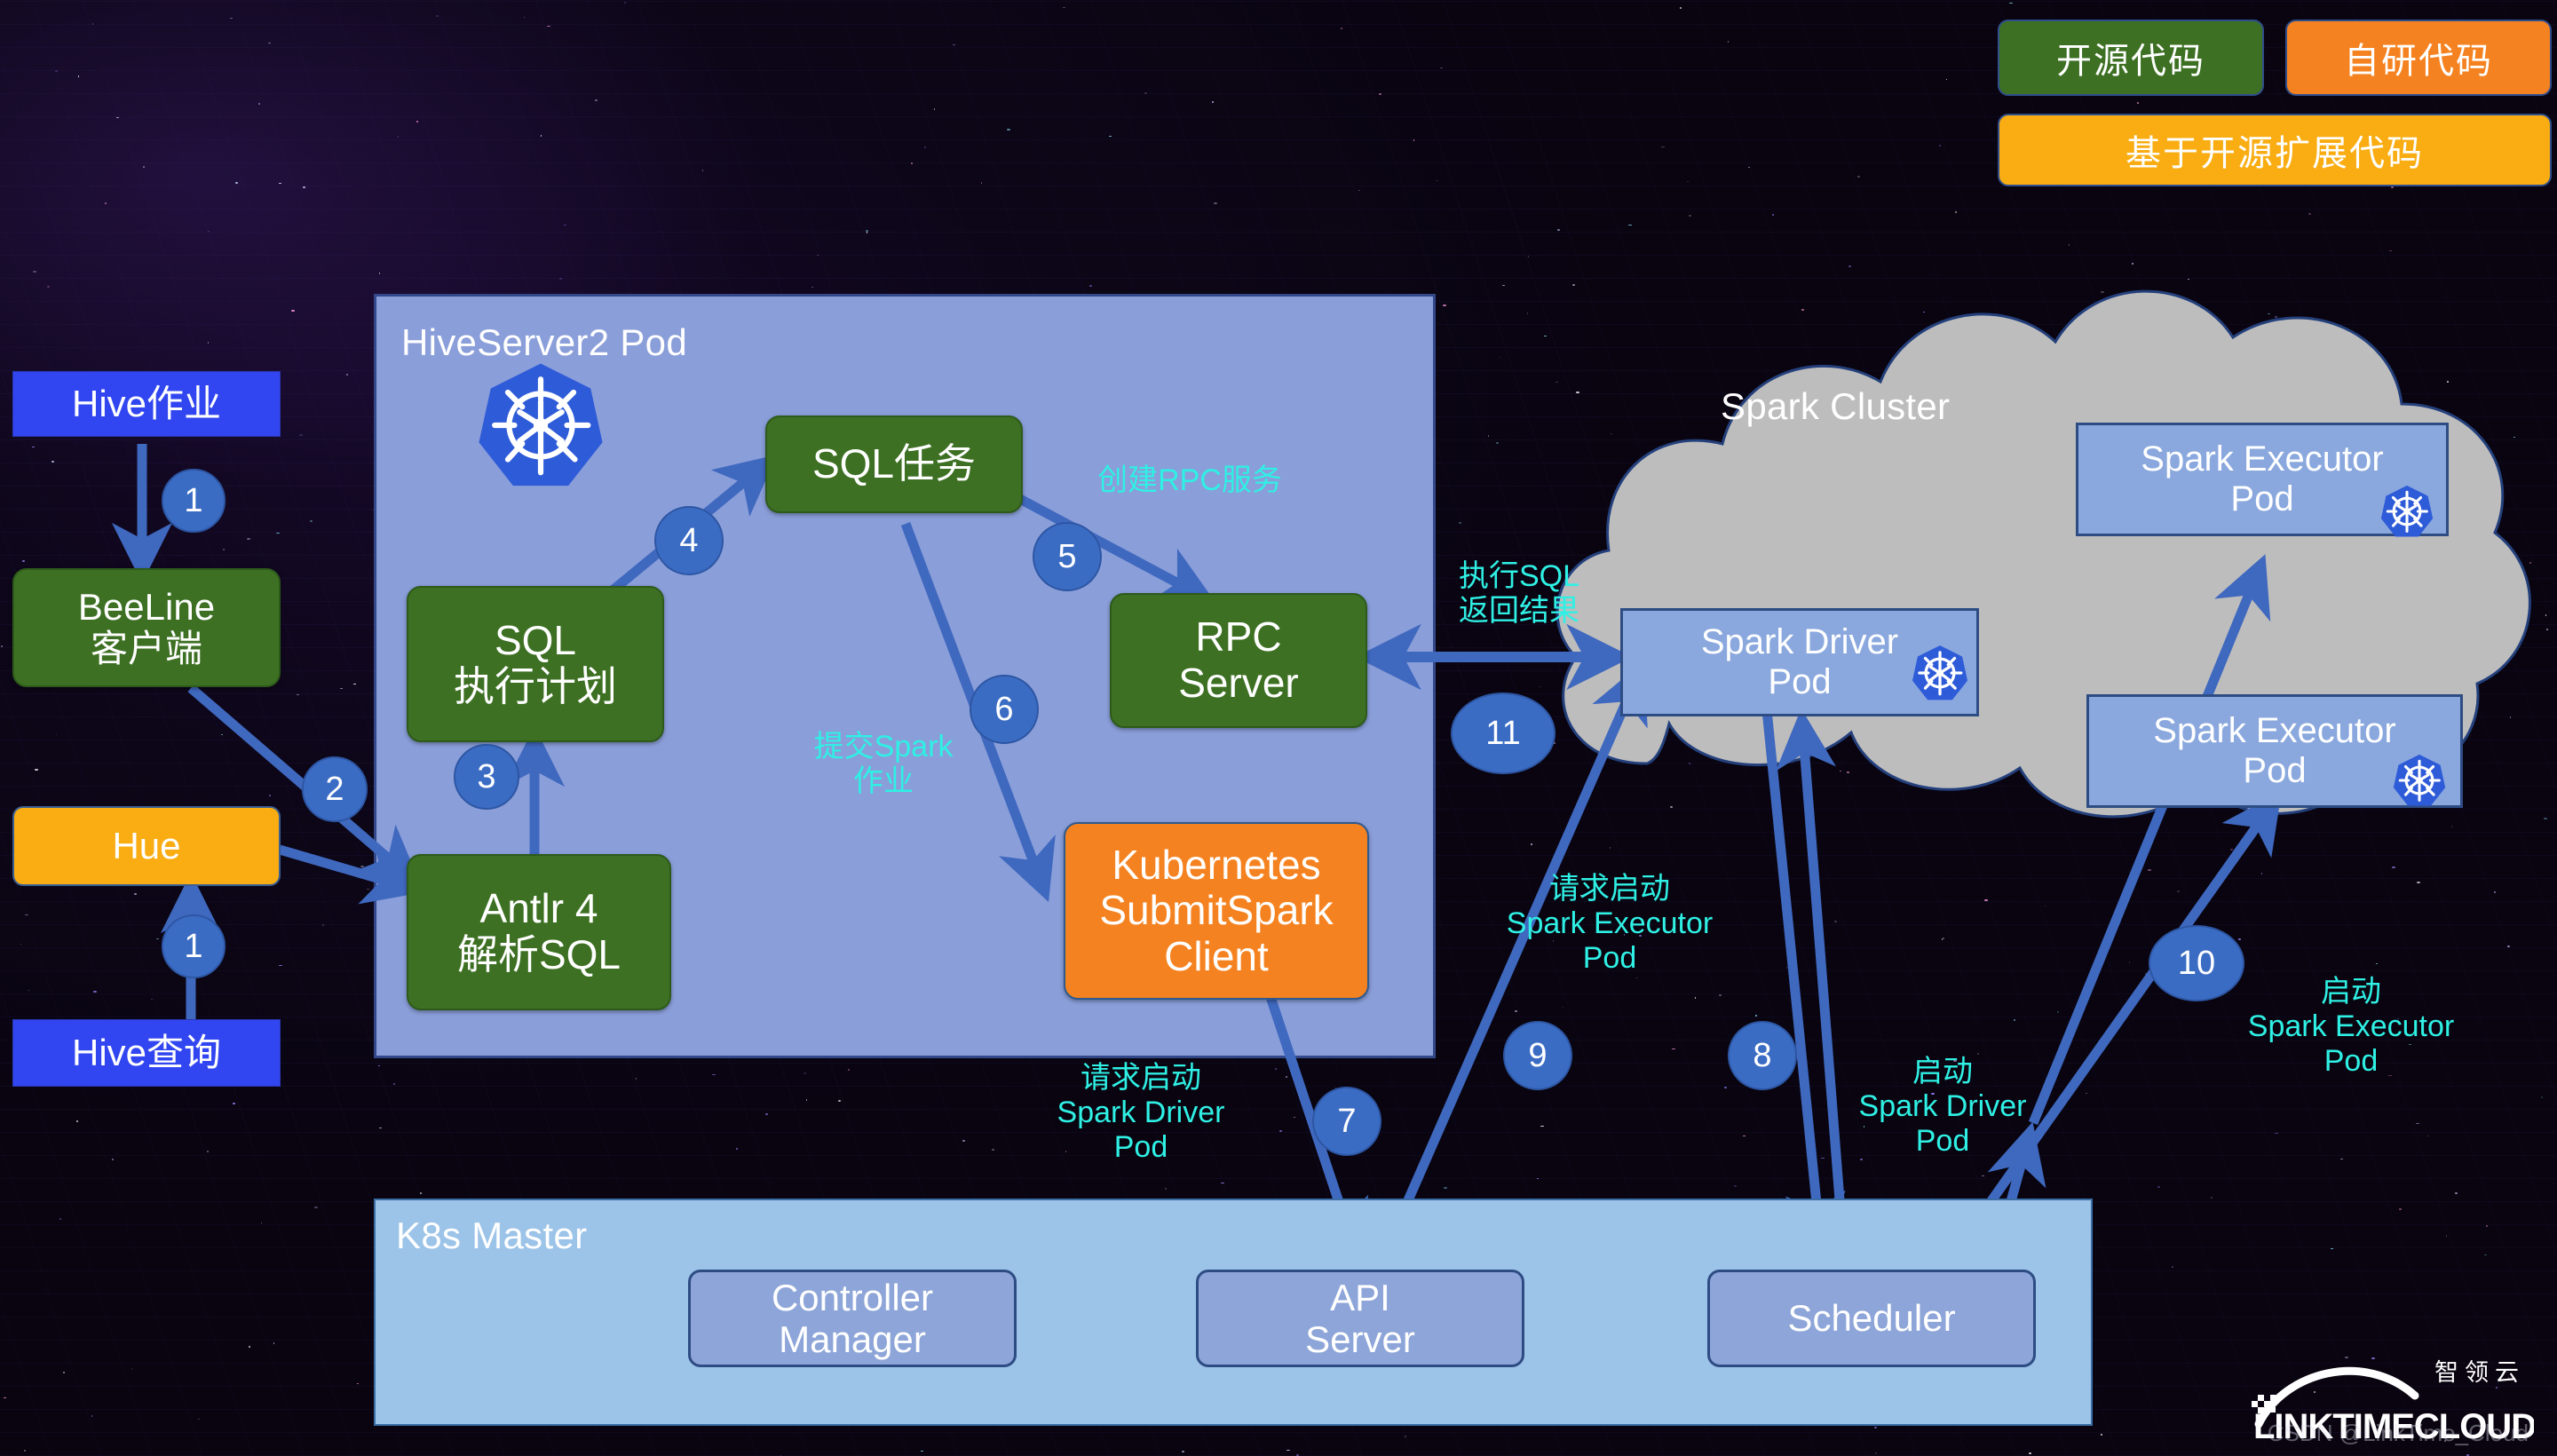 Image resolution: width=2557 pixels, height=1456 pixels. What do you see at coordinates (1189, 480) in the screenshot?
I see `annotation-create-rpc-service: 创建RPC服务` at bounding box center [1189, 480].